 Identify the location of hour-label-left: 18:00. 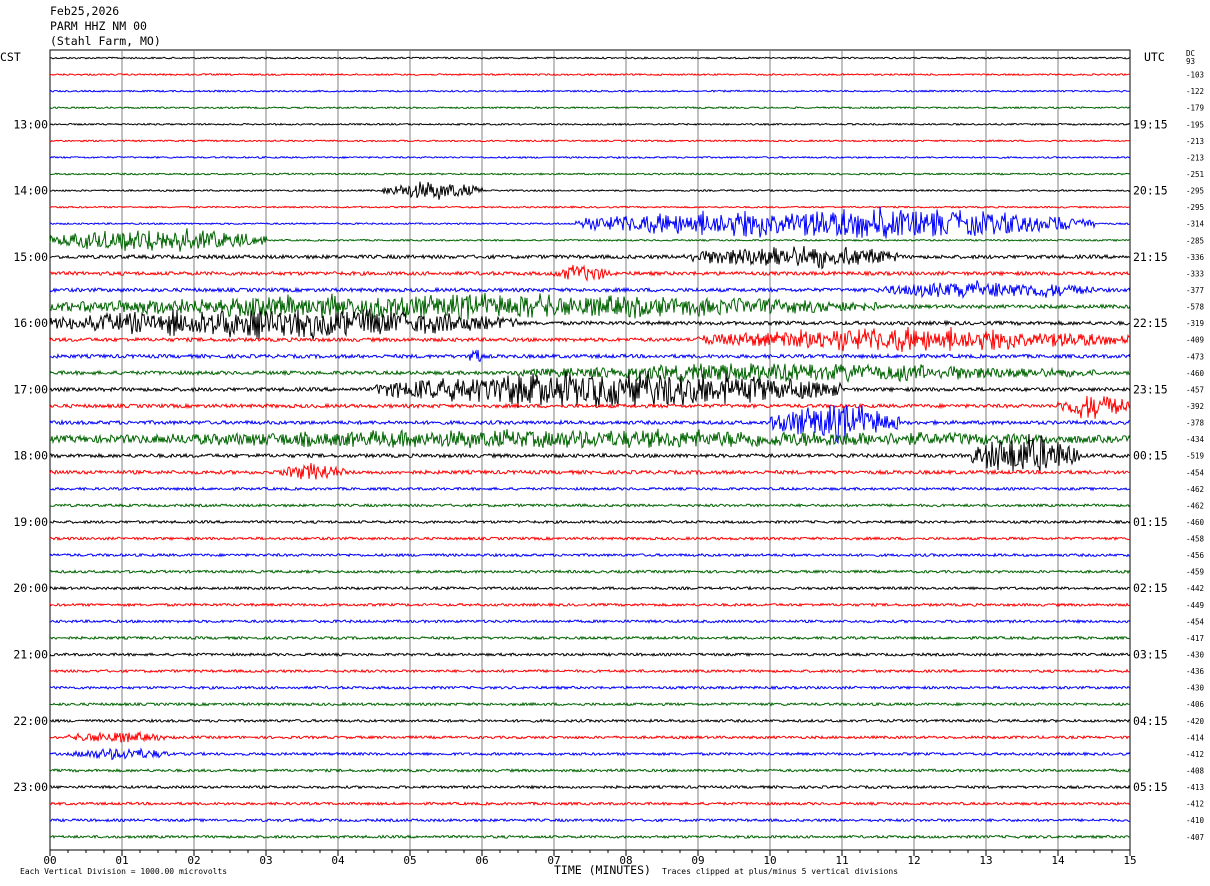
(30, 456).